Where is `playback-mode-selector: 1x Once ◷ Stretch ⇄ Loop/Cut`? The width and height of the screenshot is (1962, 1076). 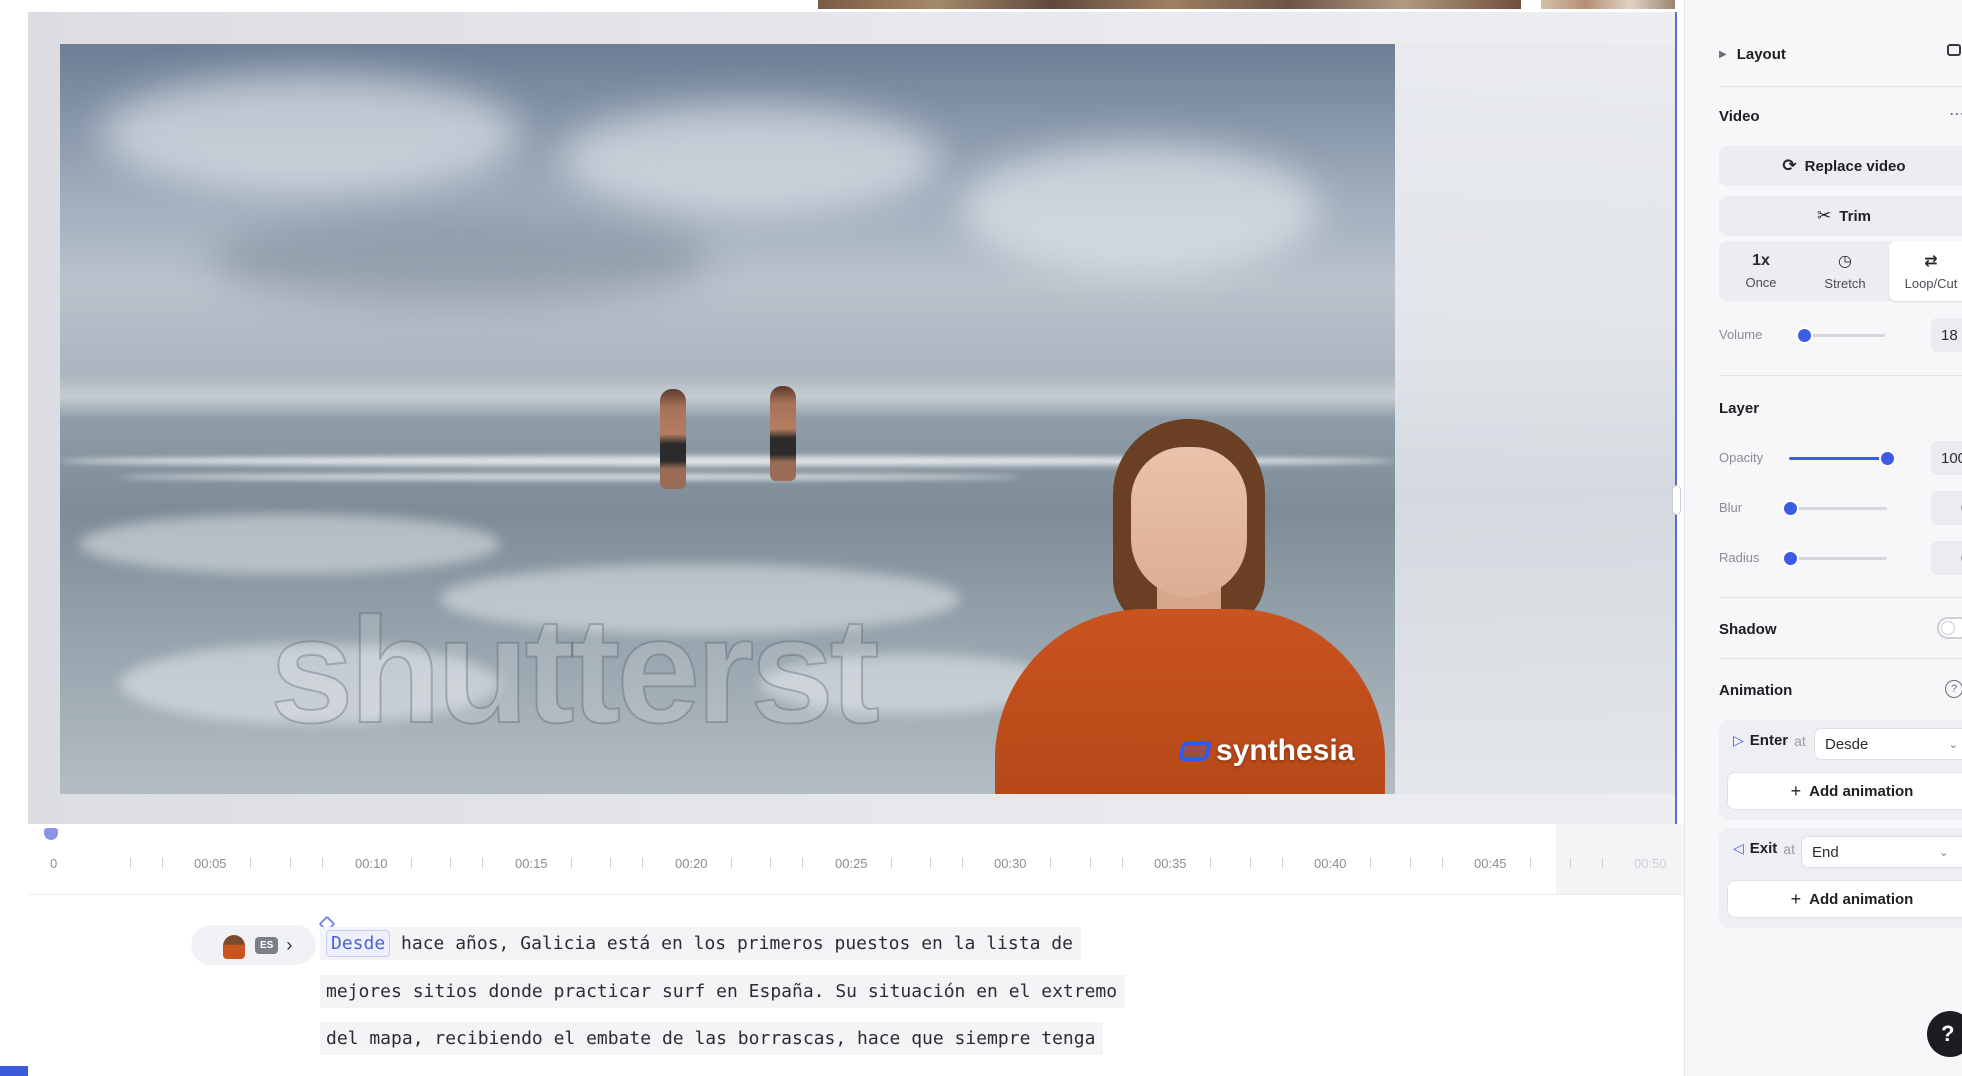
playback-mode-selector: 1x Once ◷ Stretch ⇄ Loop/Cut is located at coordinates (1840, 271).